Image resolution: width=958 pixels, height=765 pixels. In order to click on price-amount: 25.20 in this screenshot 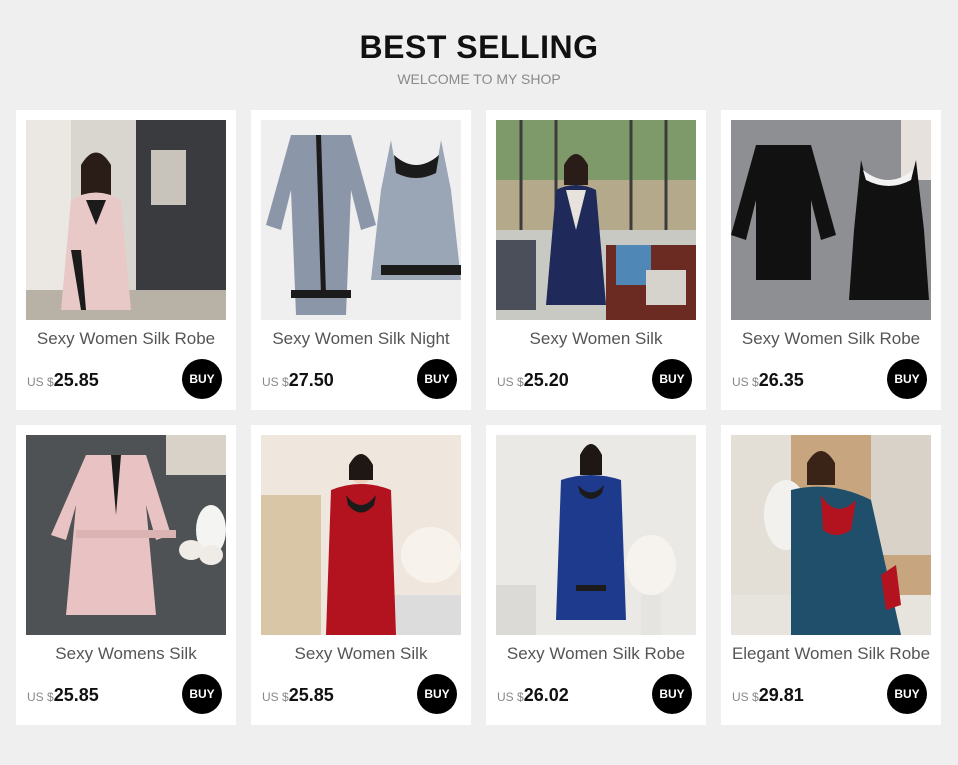, I will do `click(546, 380)`.